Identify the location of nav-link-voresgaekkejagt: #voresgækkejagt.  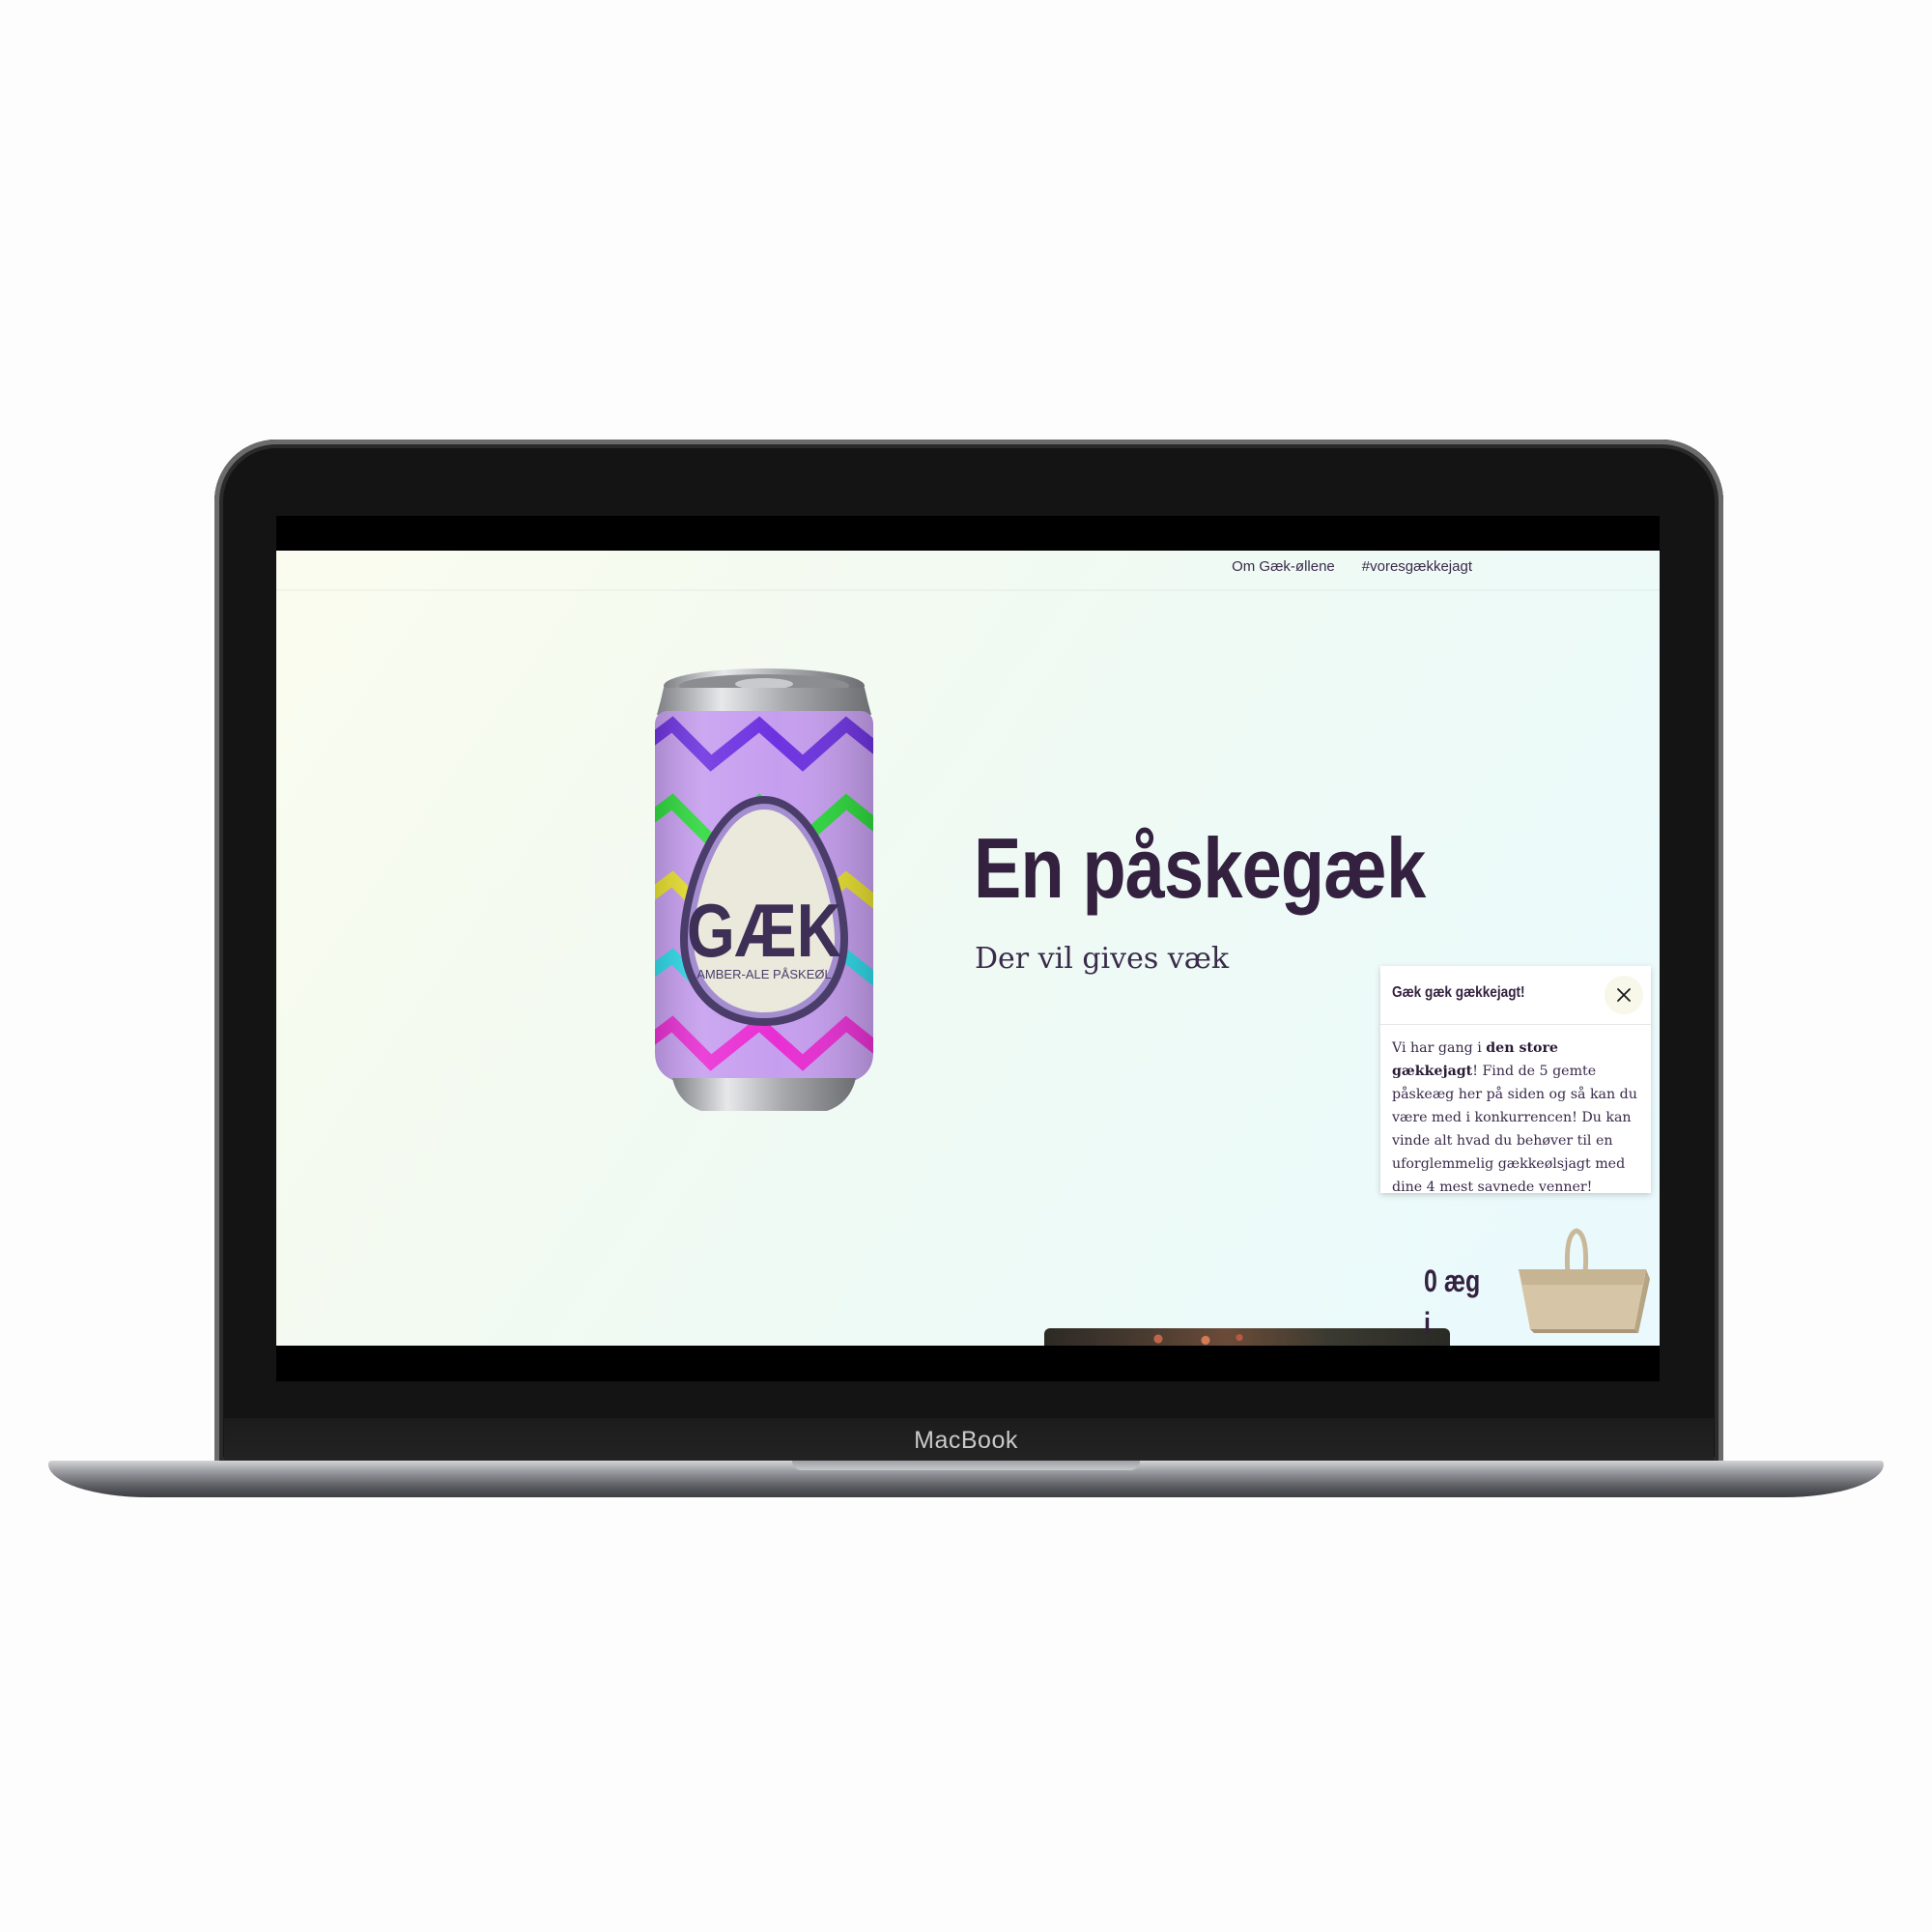
(1417, 566).